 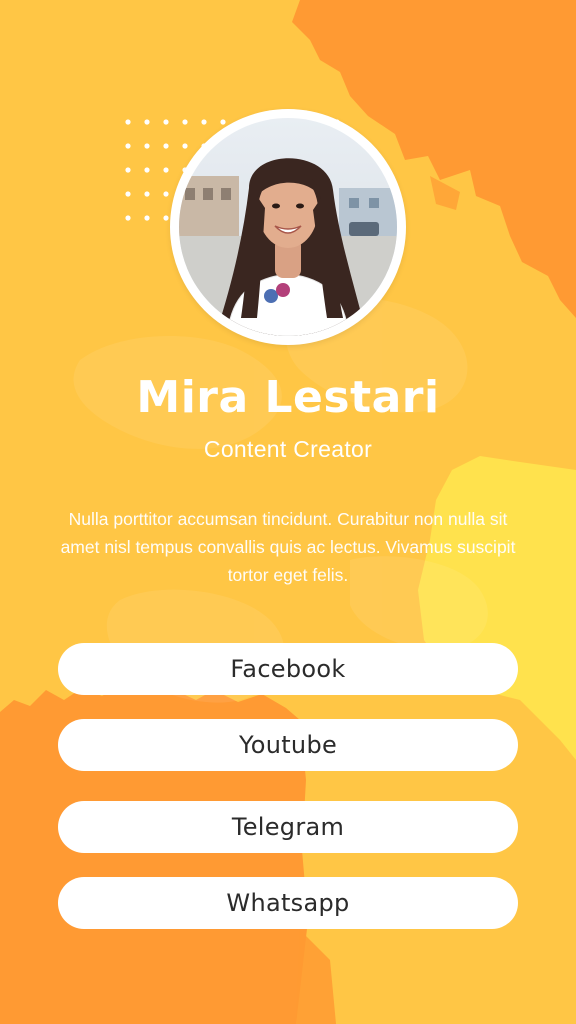 I want to click on profile-role: Content Creator, so click(x=288, y=449).